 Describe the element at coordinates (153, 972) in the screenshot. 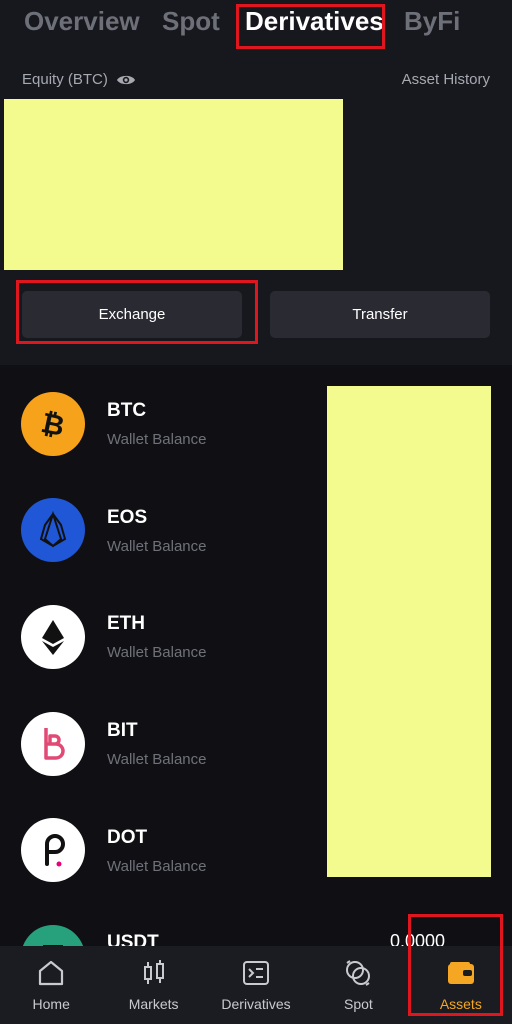

I see `candlestick-icon` at that location.